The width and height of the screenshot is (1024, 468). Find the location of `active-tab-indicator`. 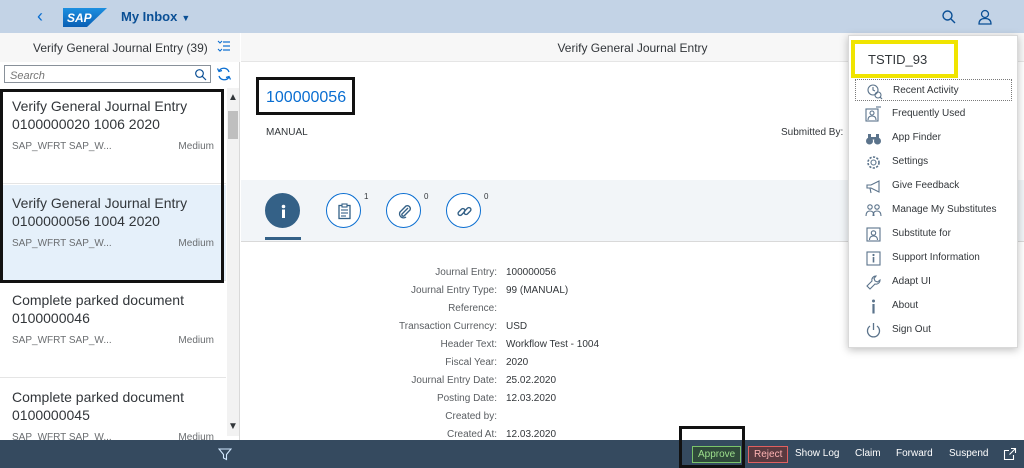

active-tab-indicator is located at coordinates (283, 238).